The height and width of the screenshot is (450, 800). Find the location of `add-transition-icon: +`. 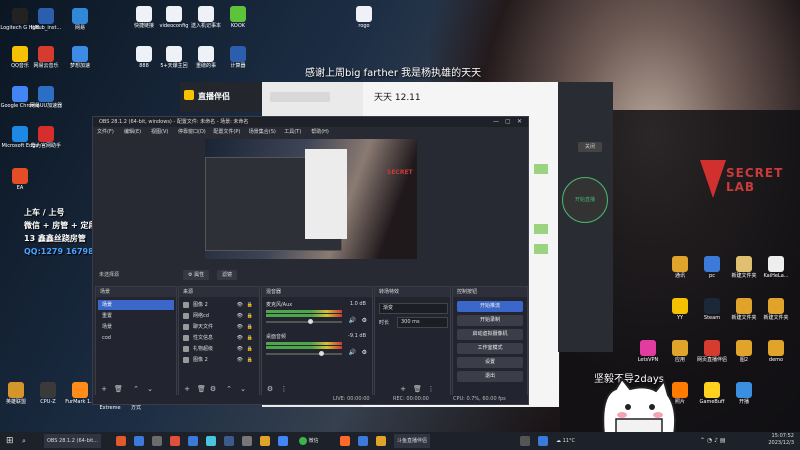

add-transition-icon: + is located at coordinates (403, 389).